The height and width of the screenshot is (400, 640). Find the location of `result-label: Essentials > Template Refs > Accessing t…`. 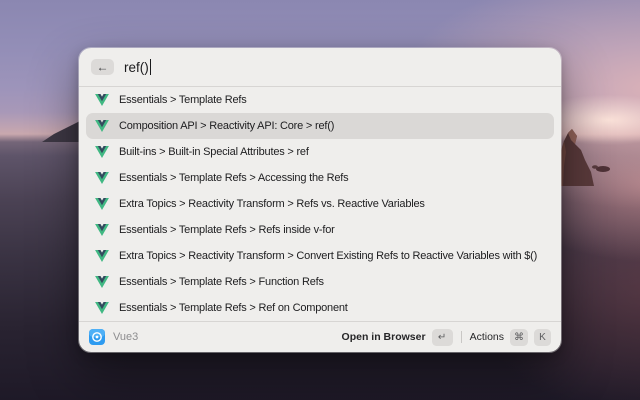

result-label: Essentials > Template Refs > Accessing t… is located at coordinates (234, 178).